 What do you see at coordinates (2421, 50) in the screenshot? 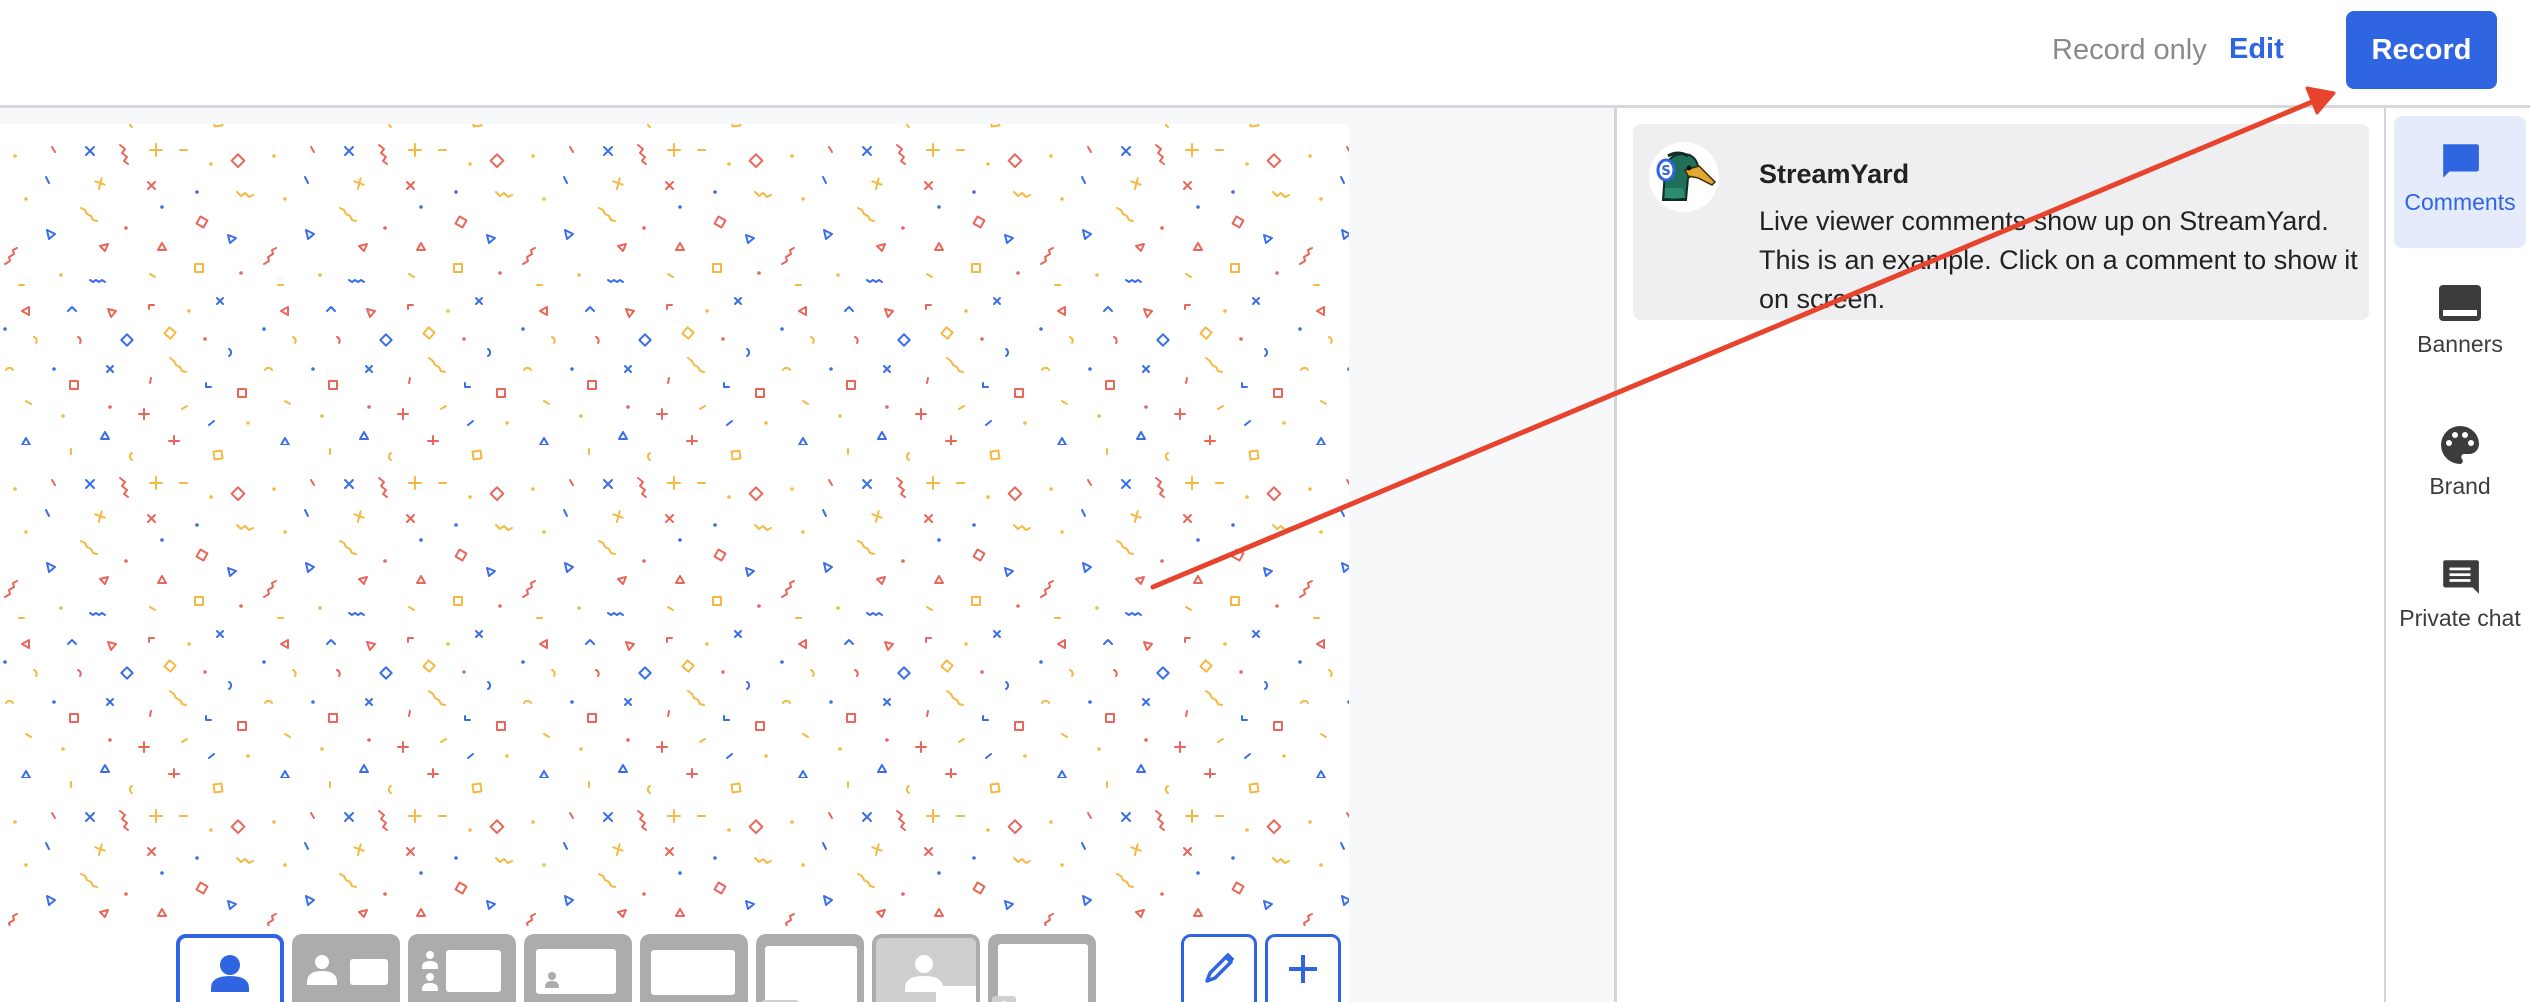
I see `record-button: Record` at bounding box center [2421, 50].